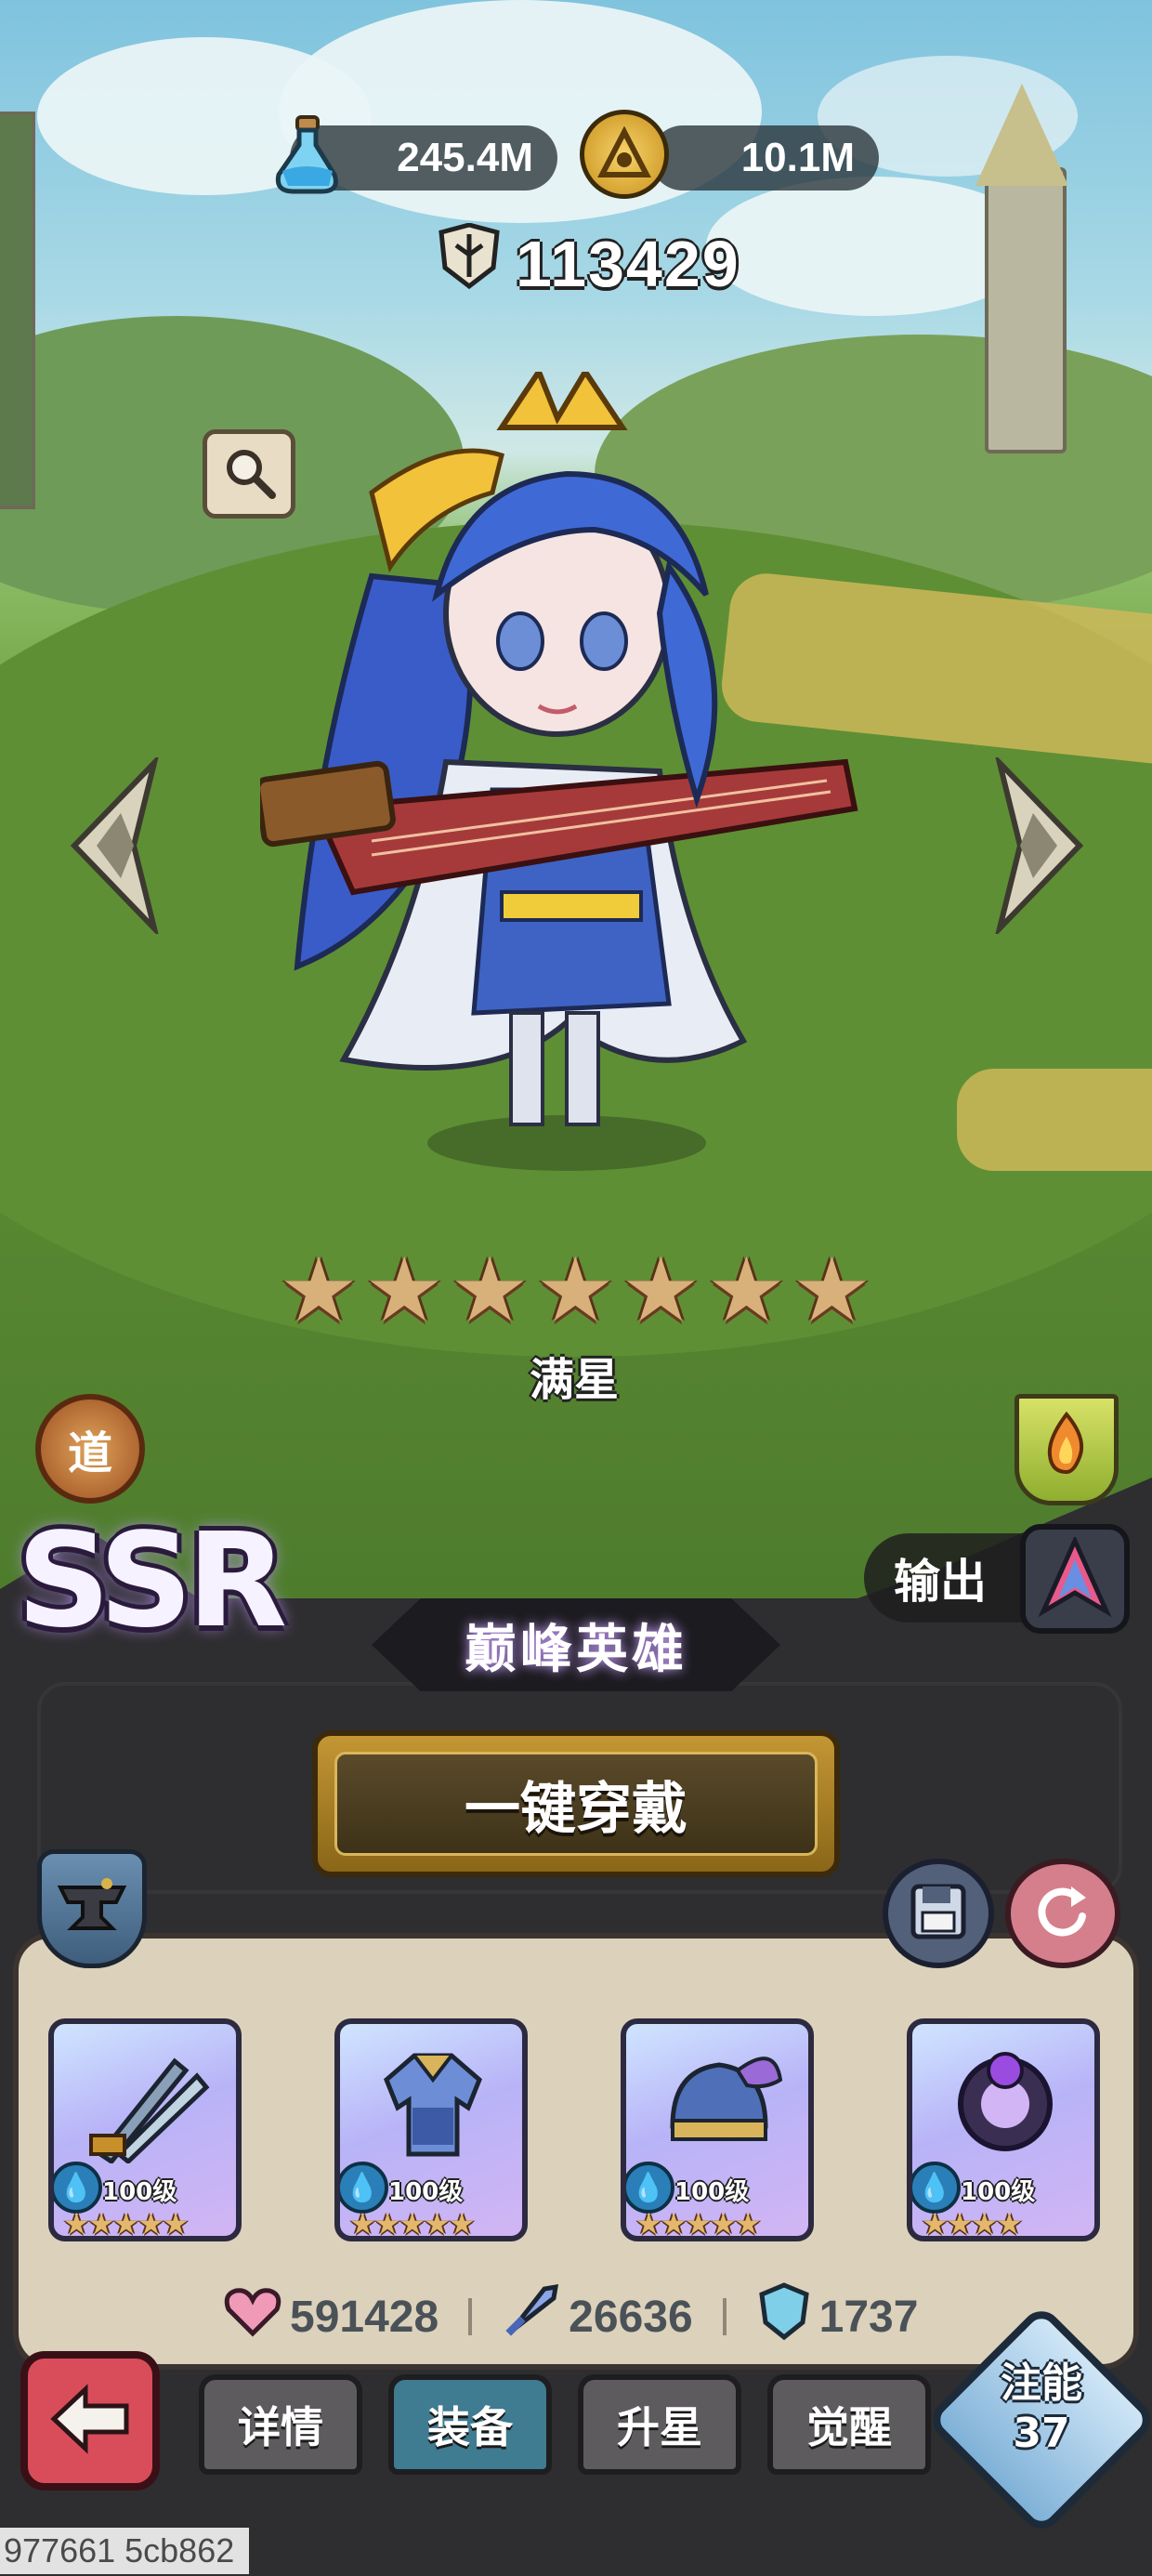 This screenshot has height=2576, width=1152. I want to click on tab-awaken-label: 觉醒, so click(849, 2427).